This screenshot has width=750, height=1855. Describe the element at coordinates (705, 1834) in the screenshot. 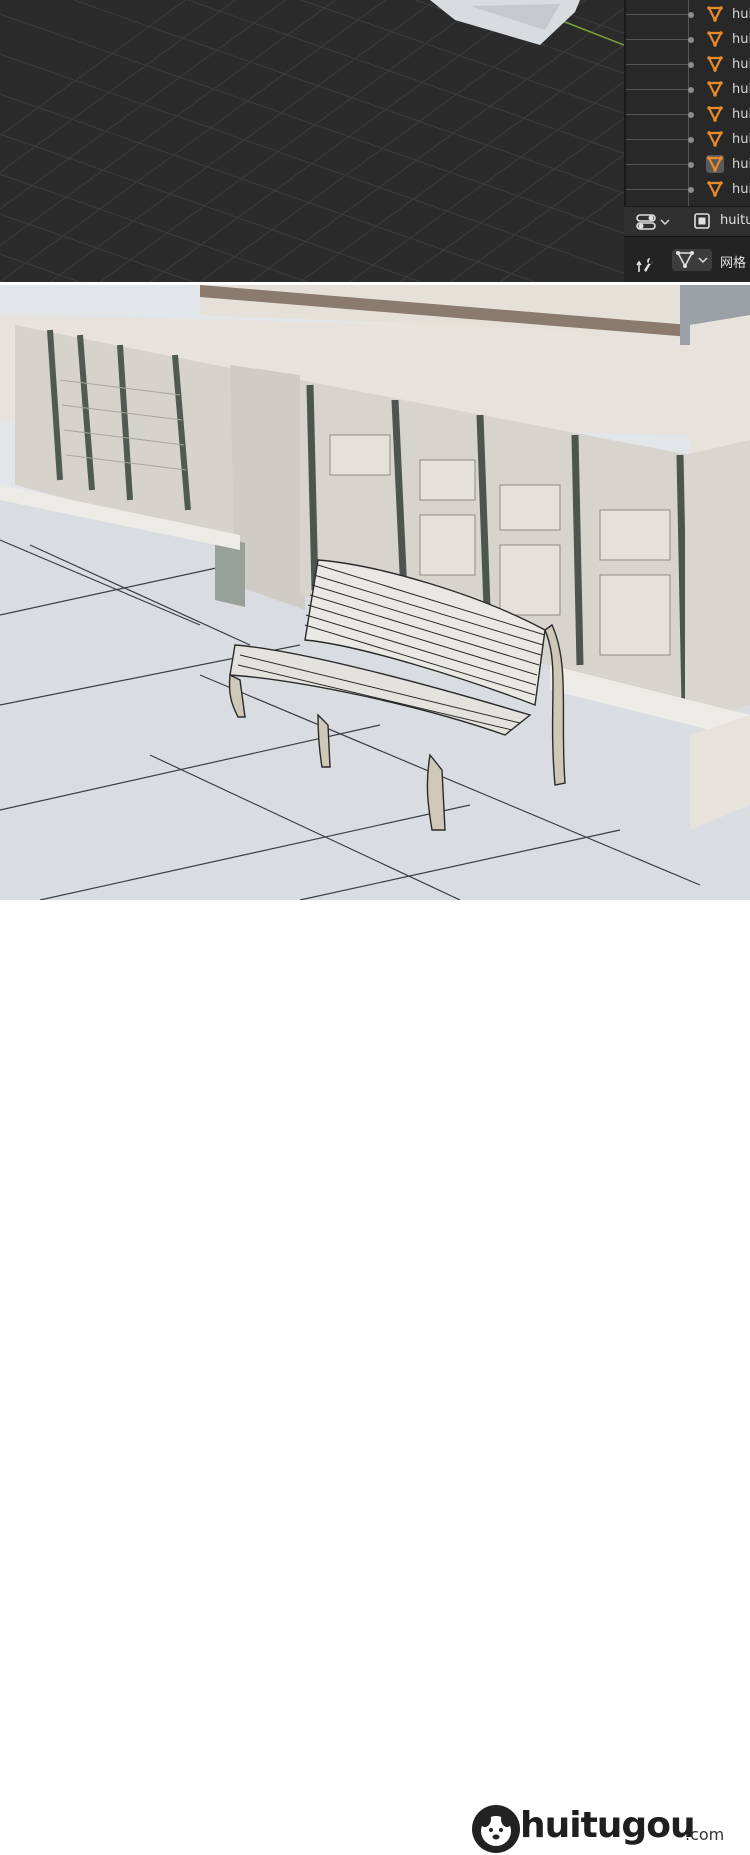

I see `brand-domain: .com` at that location.